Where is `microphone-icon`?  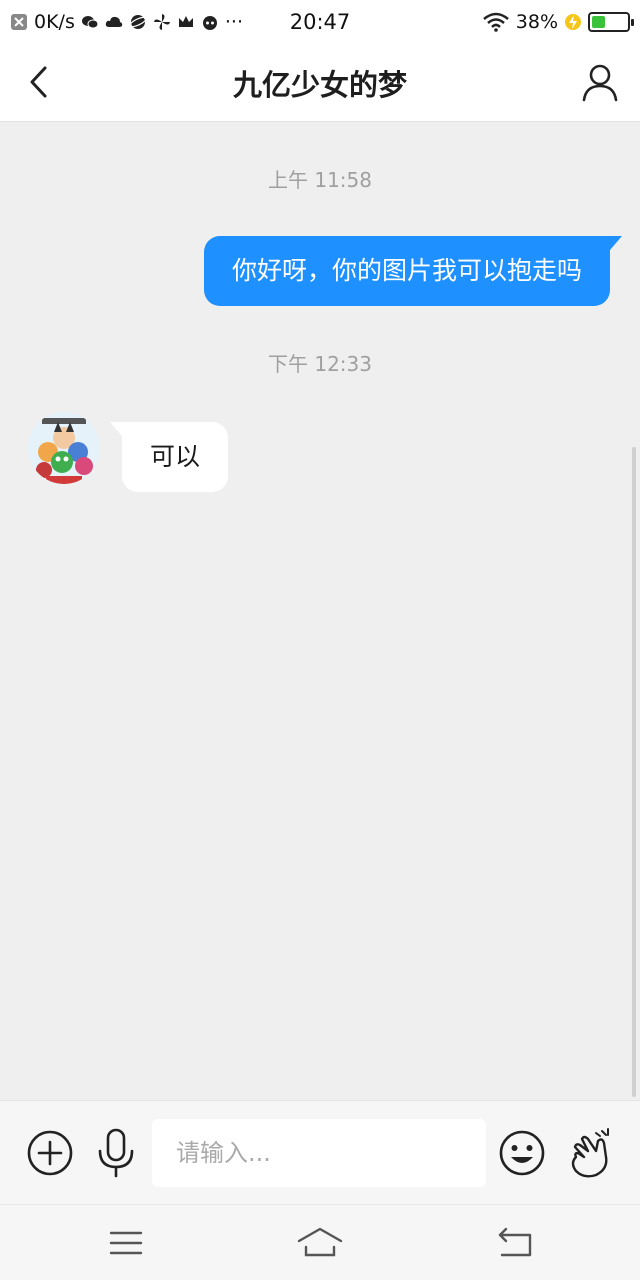
microphone-icon is located at coordinates (116, 1153).